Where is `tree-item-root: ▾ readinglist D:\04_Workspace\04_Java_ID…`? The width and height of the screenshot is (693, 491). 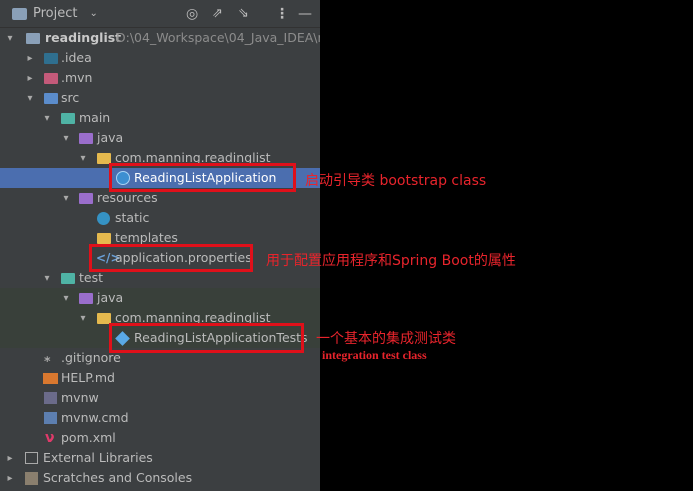
tree-item-root: ▾ readinglist D:\04_Workspace\04_Java_ID… is located at coordinates (160, 38).